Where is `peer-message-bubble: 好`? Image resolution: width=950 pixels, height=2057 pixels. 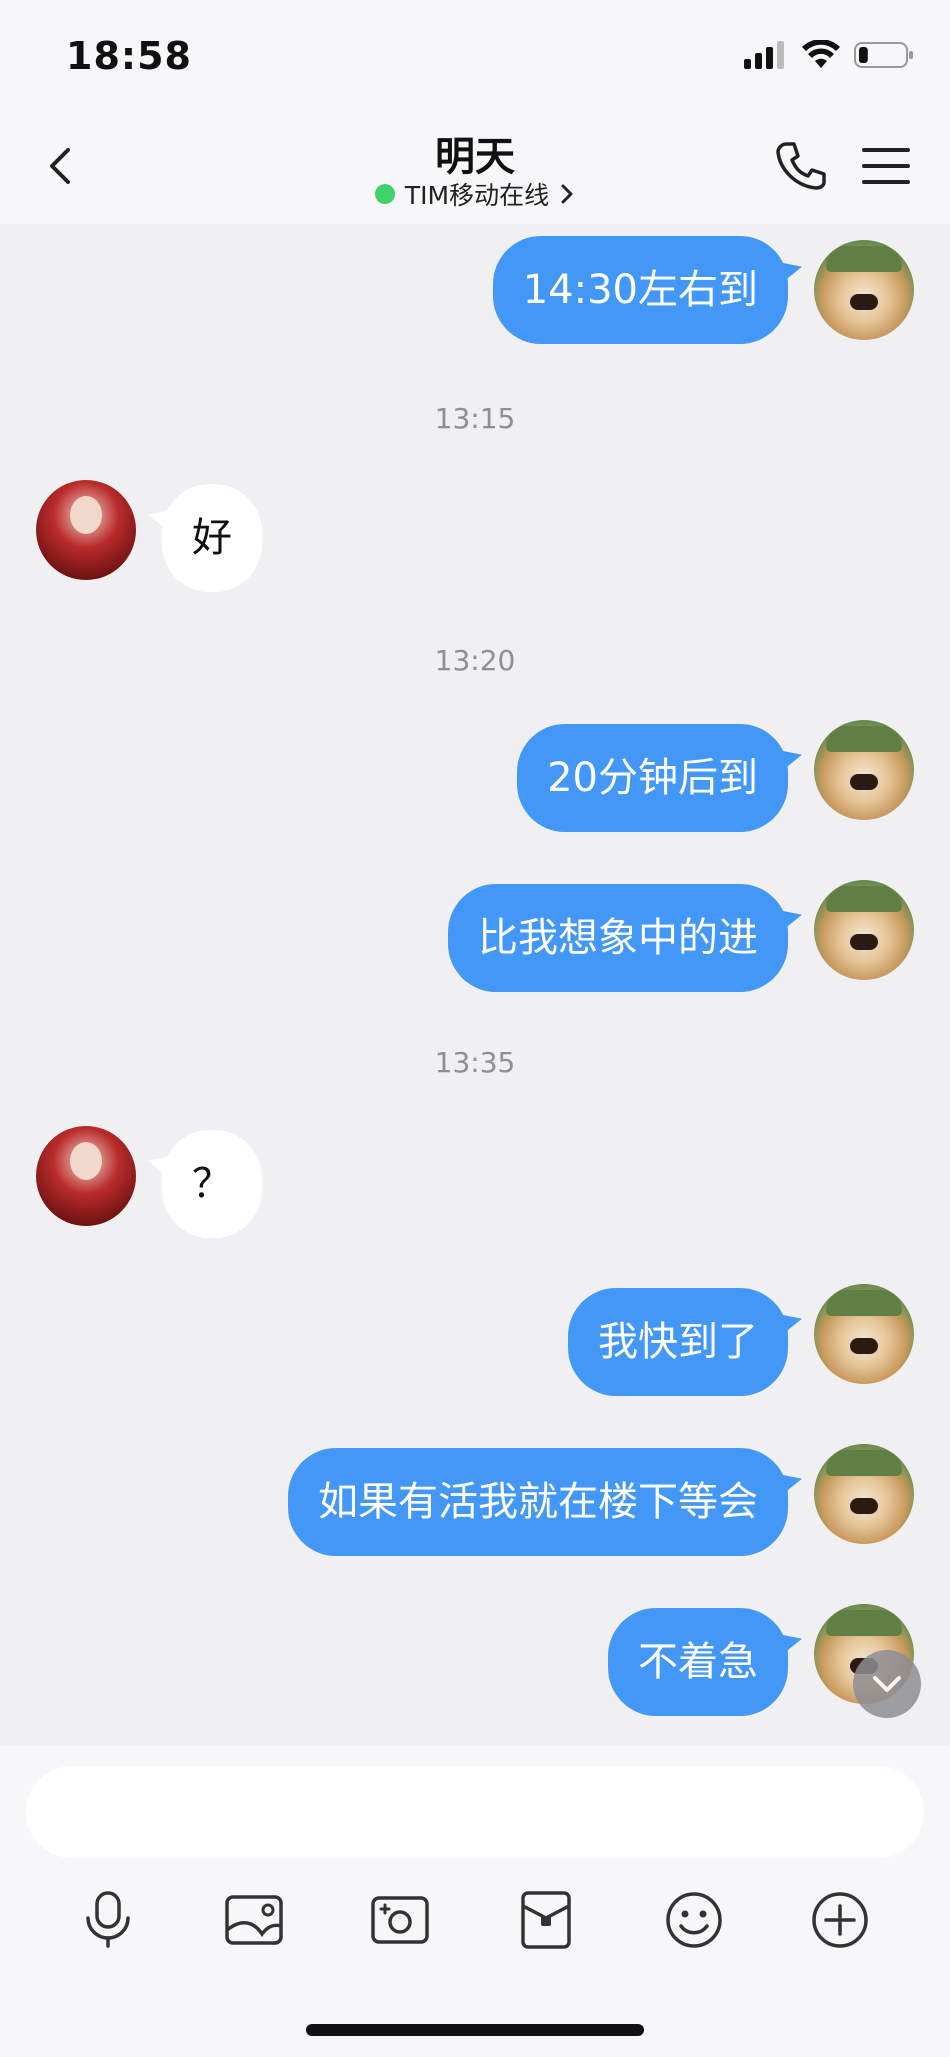
peer-message-bubble: 好 is located at coordinates (212, 538).